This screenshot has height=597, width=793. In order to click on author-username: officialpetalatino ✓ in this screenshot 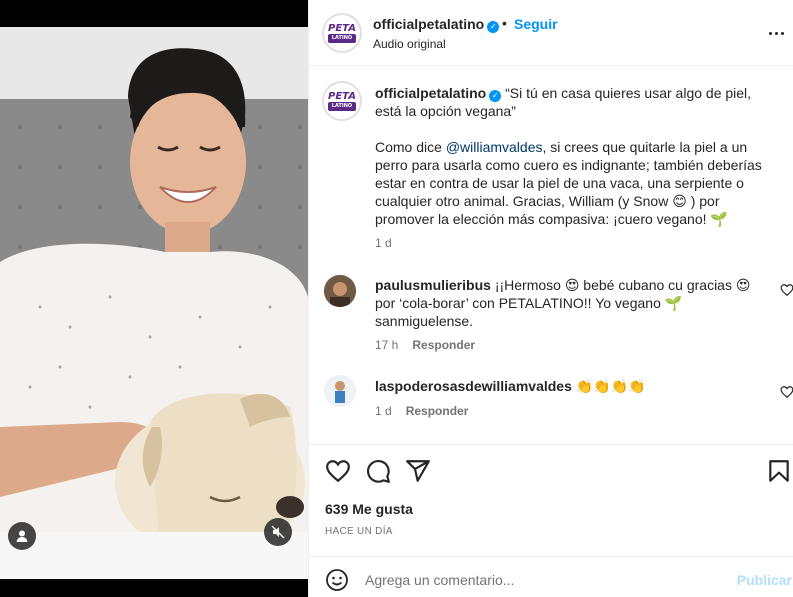, I will do `click(436, 24)`.